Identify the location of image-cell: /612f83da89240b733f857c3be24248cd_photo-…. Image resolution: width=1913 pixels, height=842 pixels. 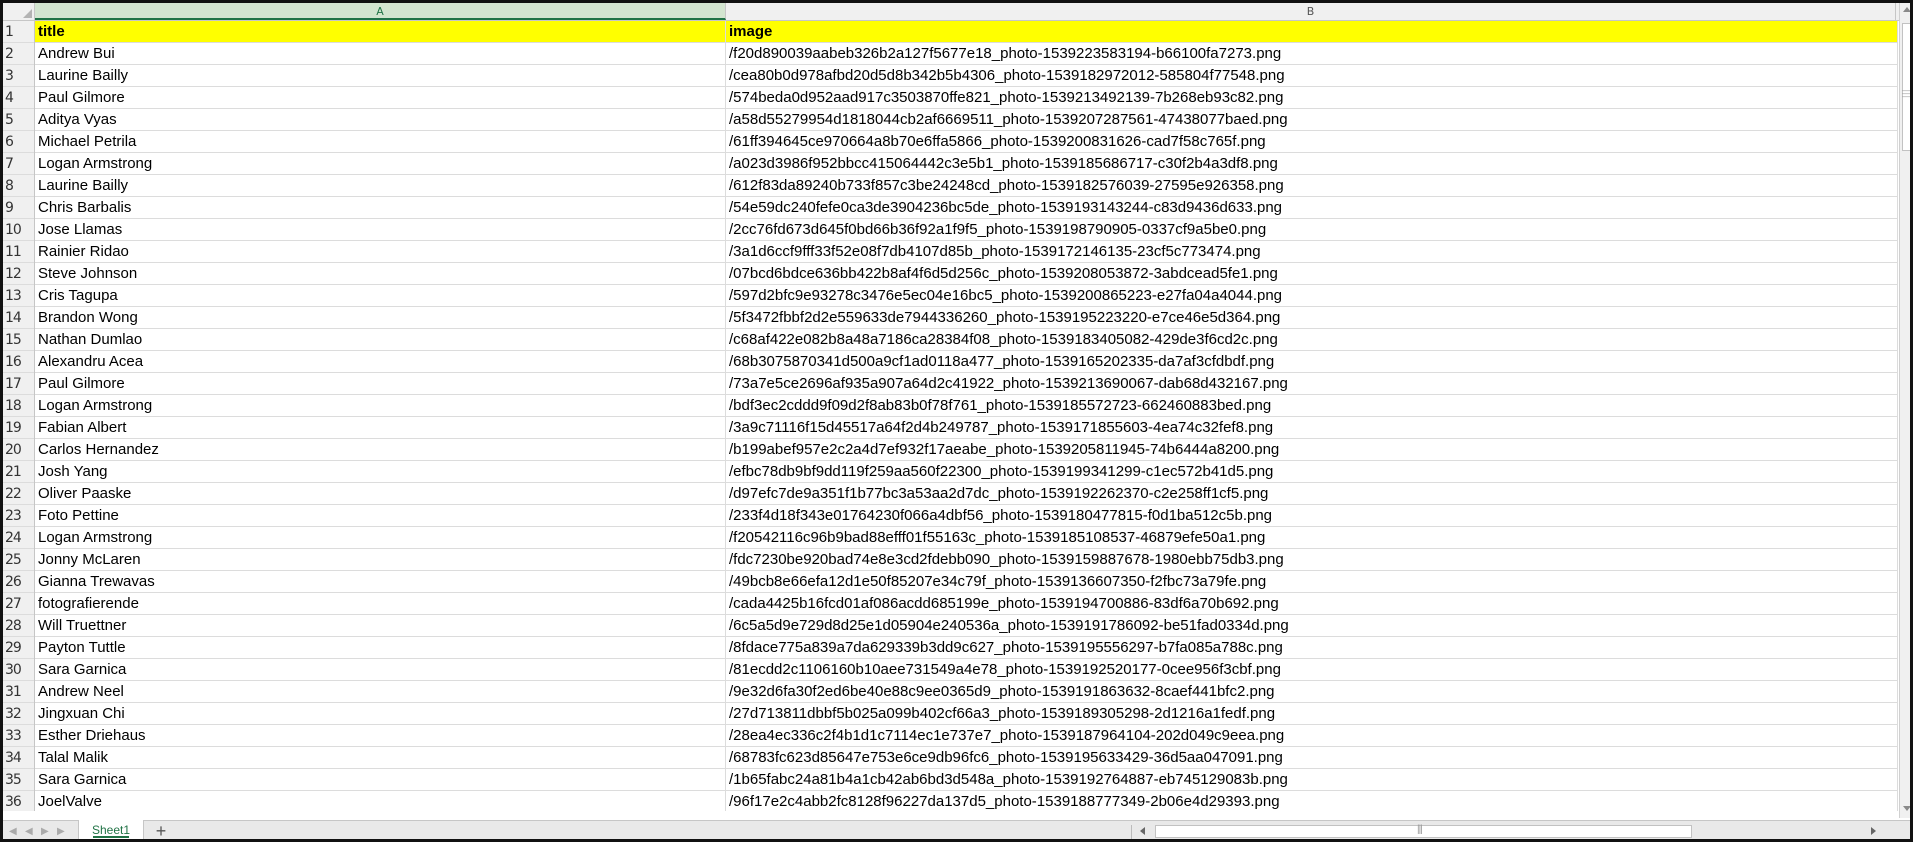
(1312, 185).